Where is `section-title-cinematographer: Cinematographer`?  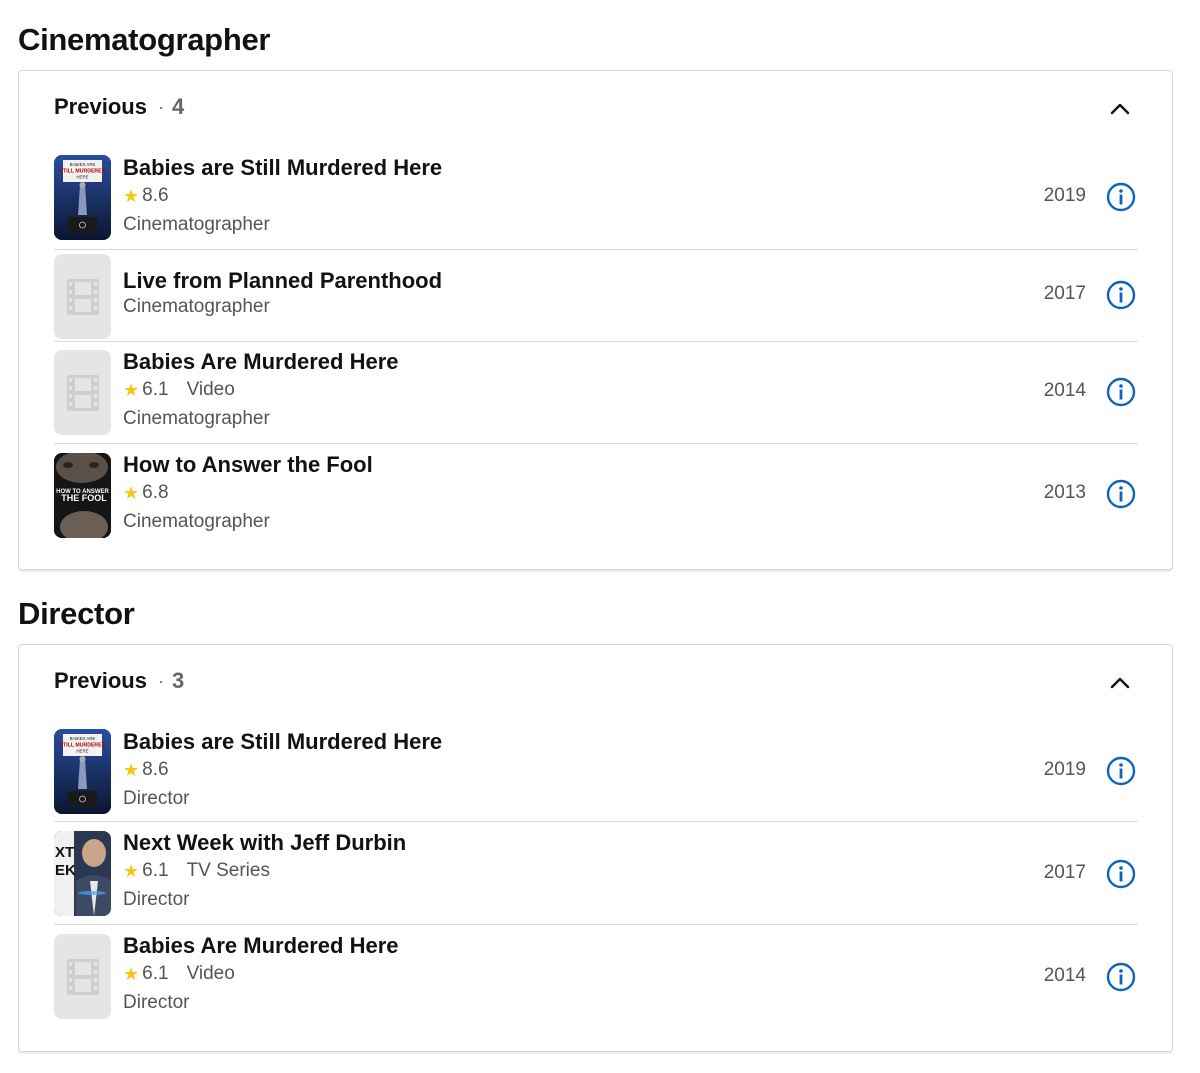 section-title-cinematographer: Cinematographer is located at coordinates (144, 39).